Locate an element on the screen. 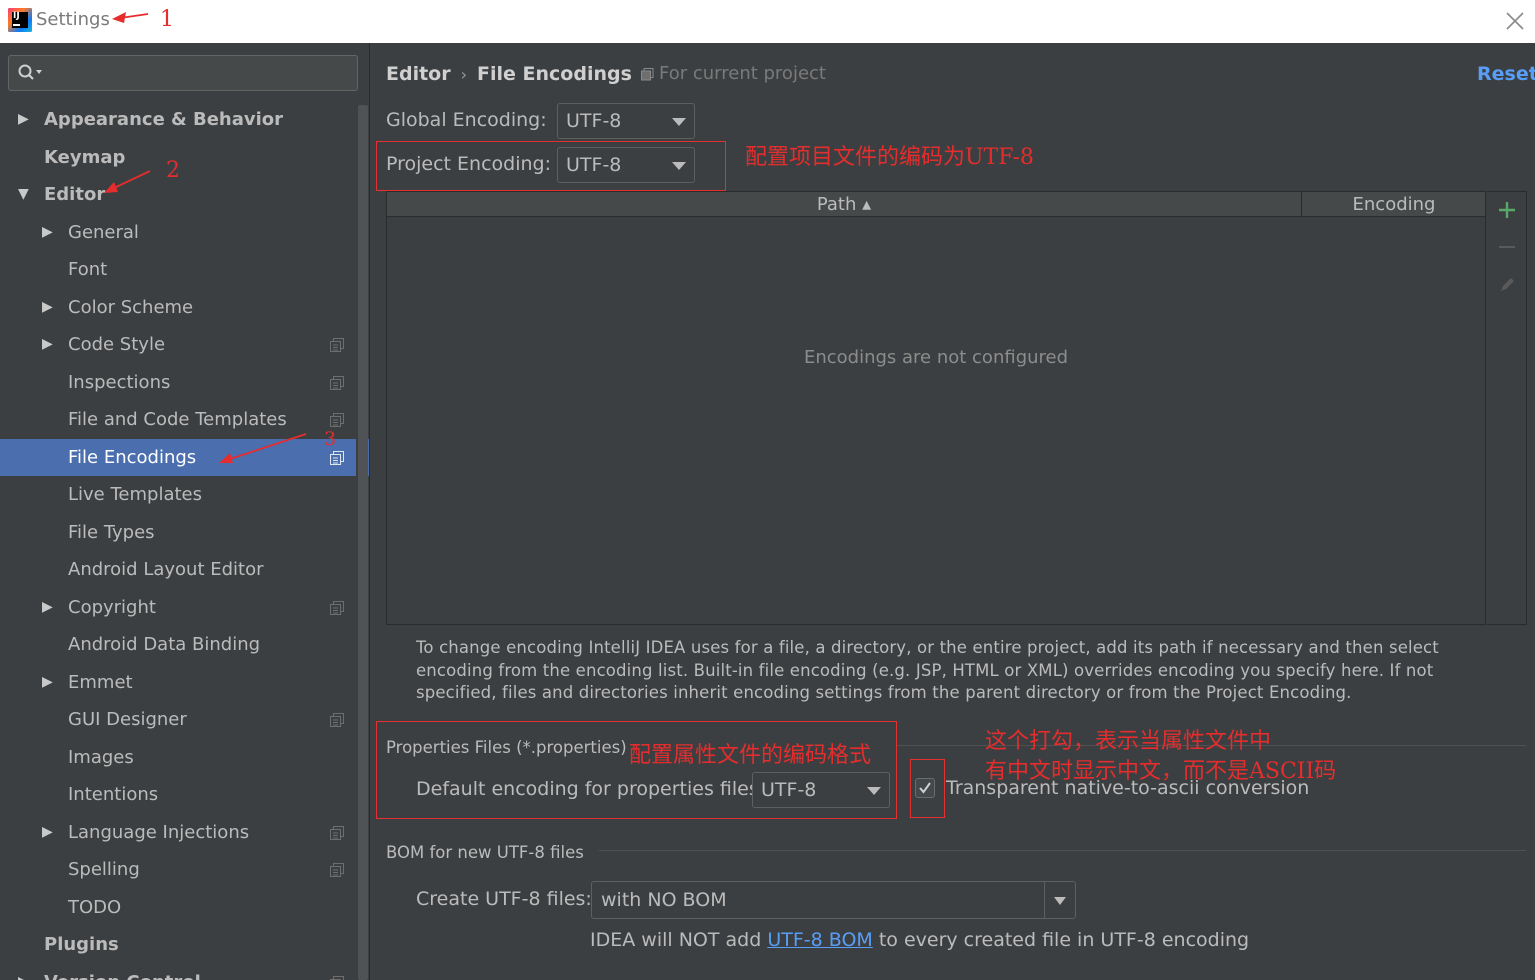  sidebar-item-spelling: Spelling is located at coordinates (177, 870).